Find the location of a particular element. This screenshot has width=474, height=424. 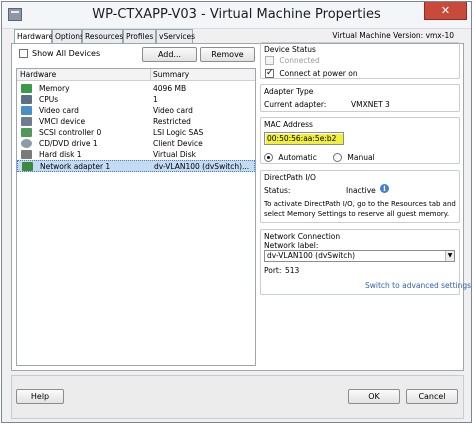

directpath-status-label: Status: is located at coordinates (277, 190).